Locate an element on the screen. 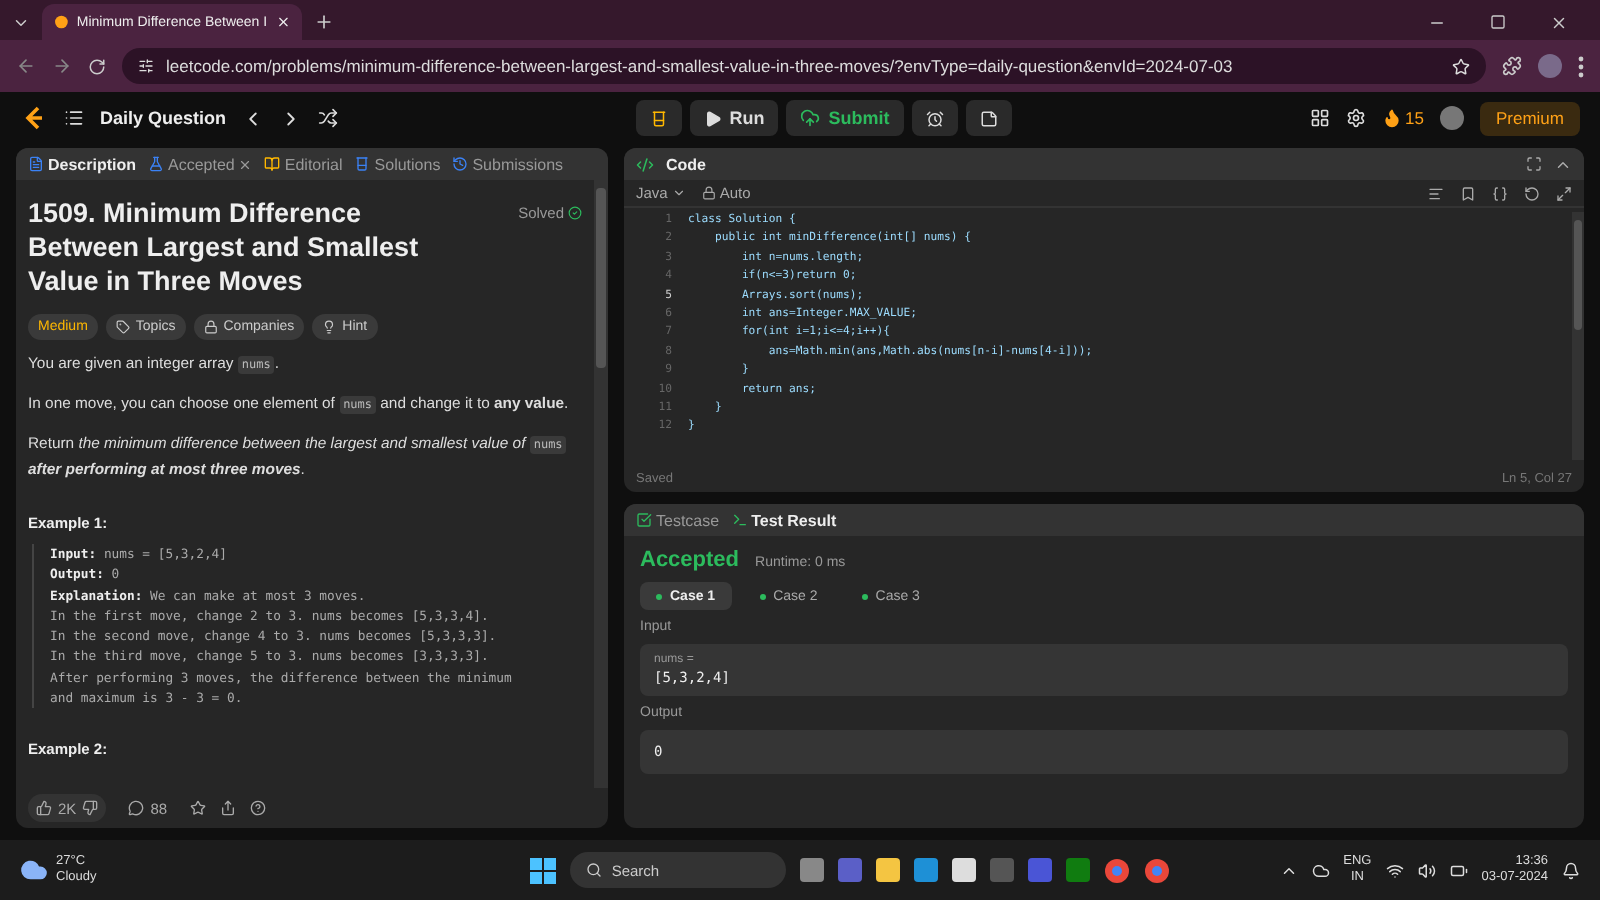 The image size is (1600, 900). panel-tab: Solutions is located at coordinates (397, 164).